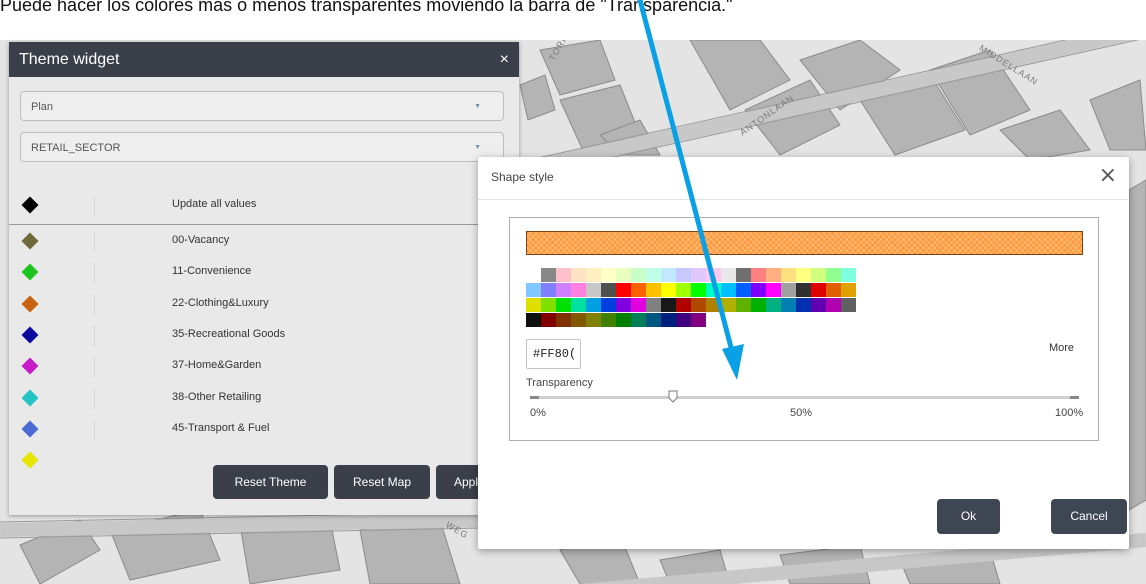  What do you see at coordinates (553, 354) in the screenshot?
I see `hex-color-input: #FF80(` at bounding box center [553, 354].